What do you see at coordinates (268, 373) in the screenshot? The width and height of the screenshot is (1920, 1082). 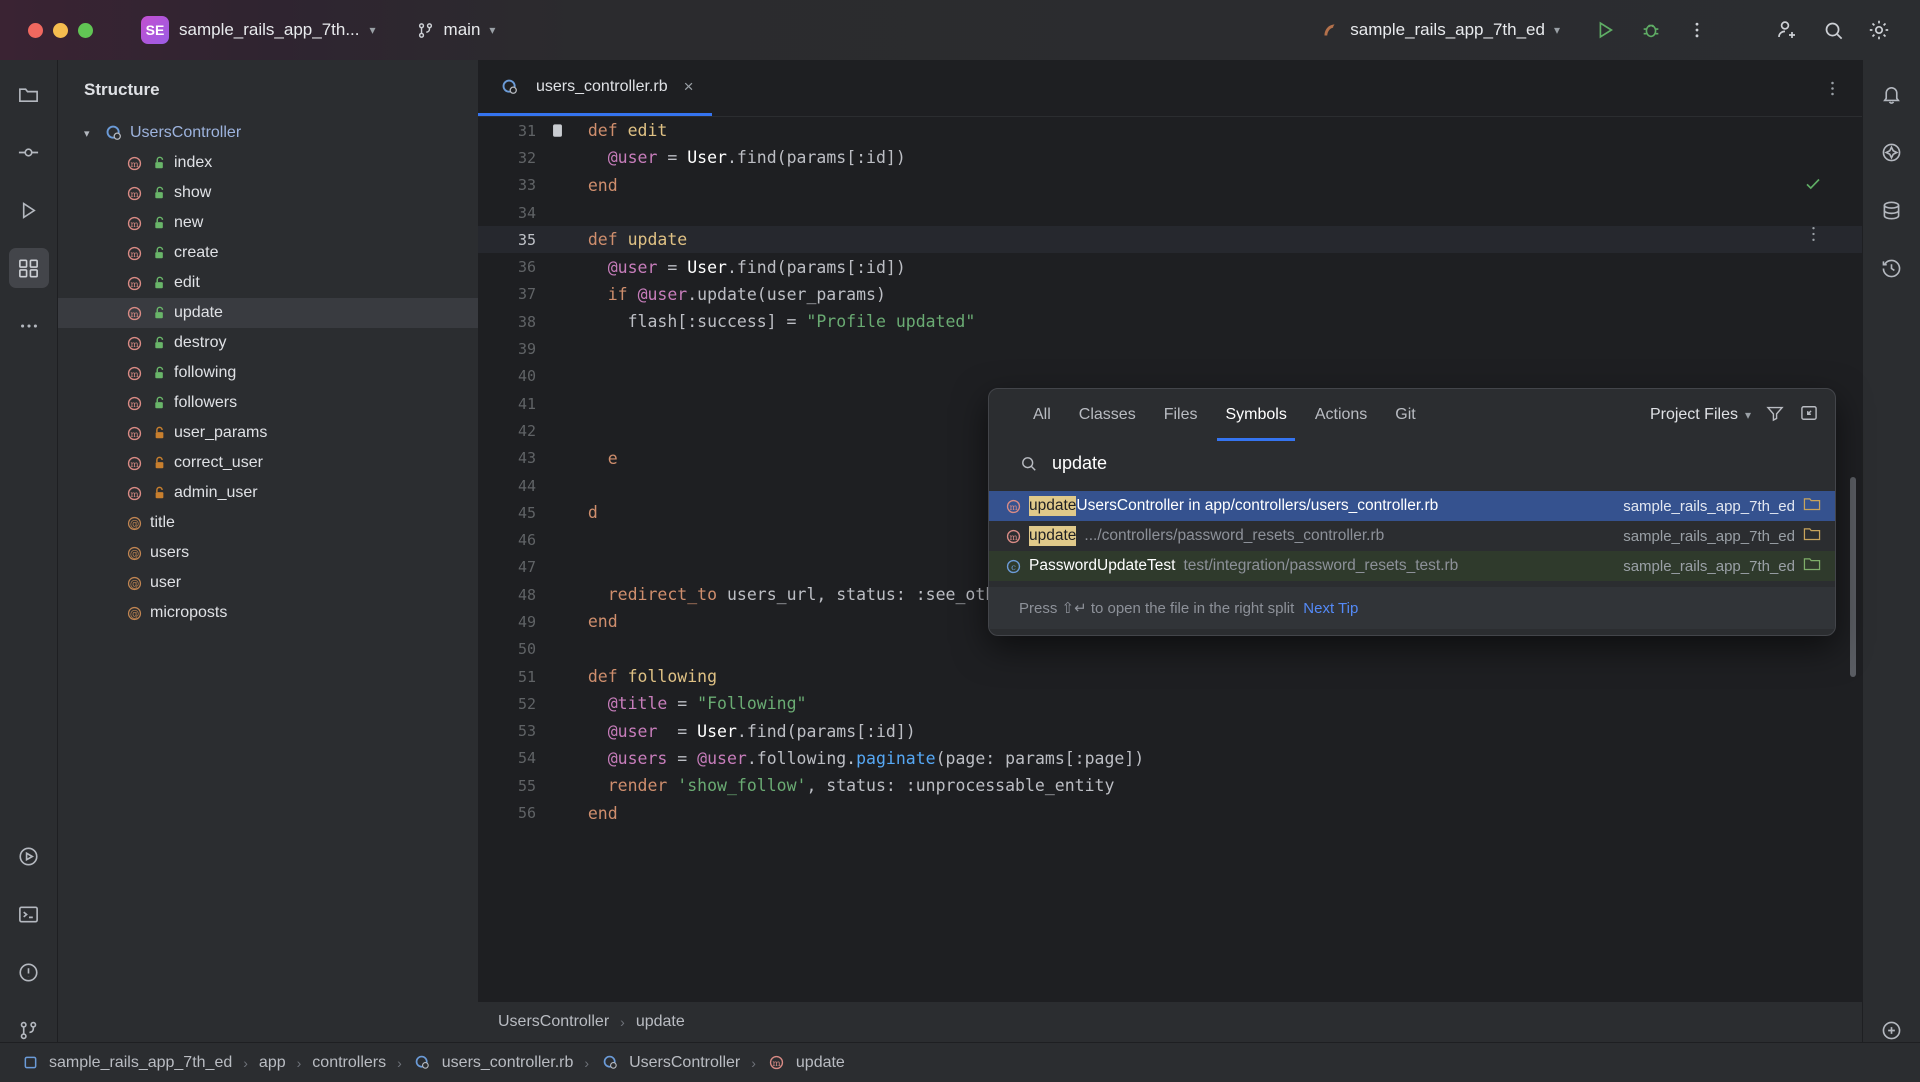 I see `structure-item-following: m following` at bounding box center [268, 373].